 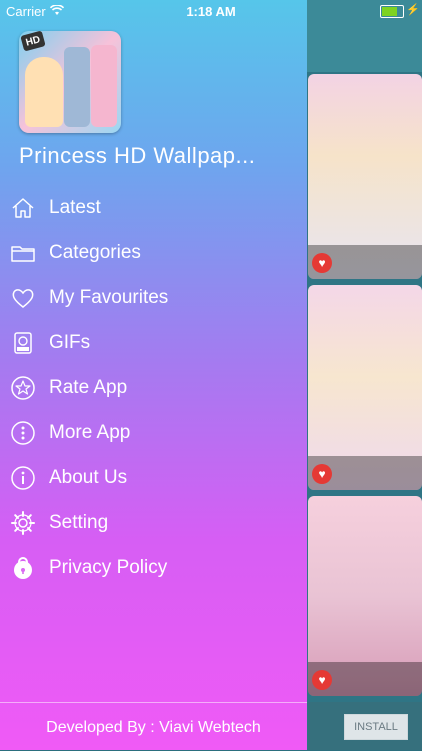 I want to click on hd-badge: HD, so click(x=33, y=41).